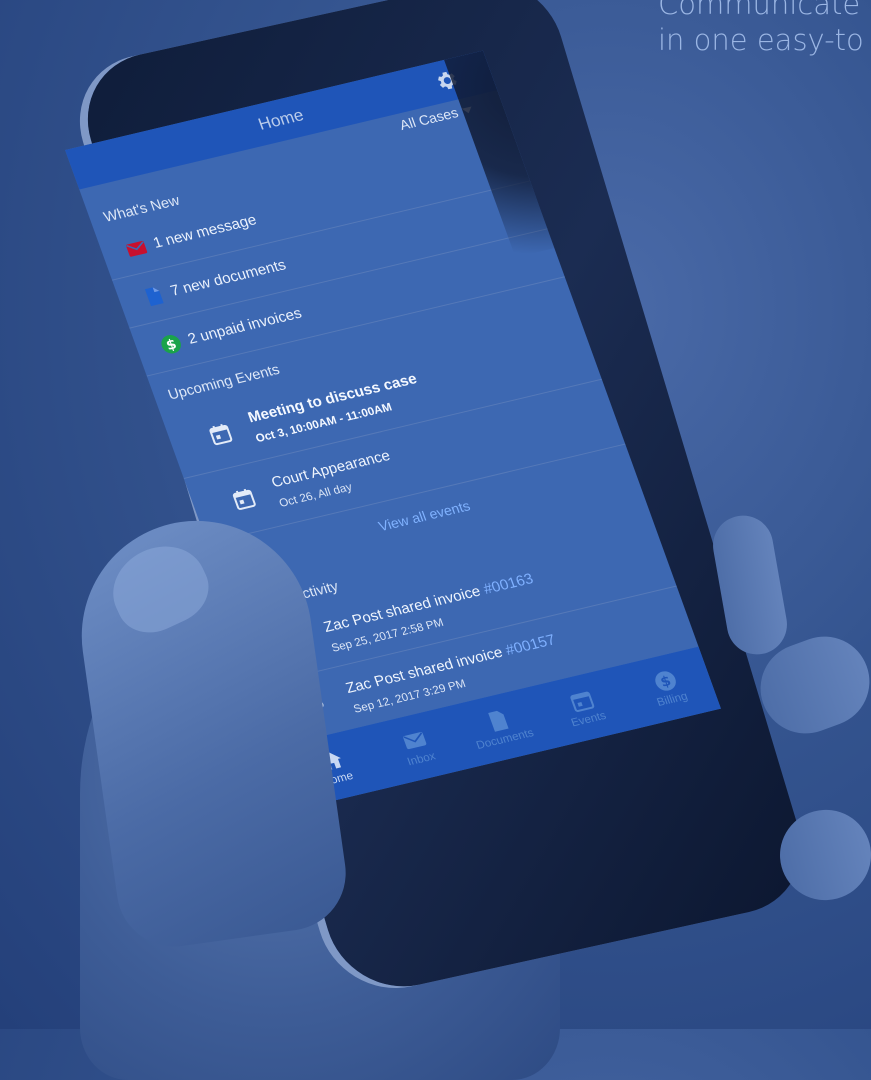 Image resolution: width=871 pixels, height=1080 pixels. What do you see at coordinates (508, 584) in the screenshot?
I see `invoice-number-link: #00163` at bounding box center [508, 584].